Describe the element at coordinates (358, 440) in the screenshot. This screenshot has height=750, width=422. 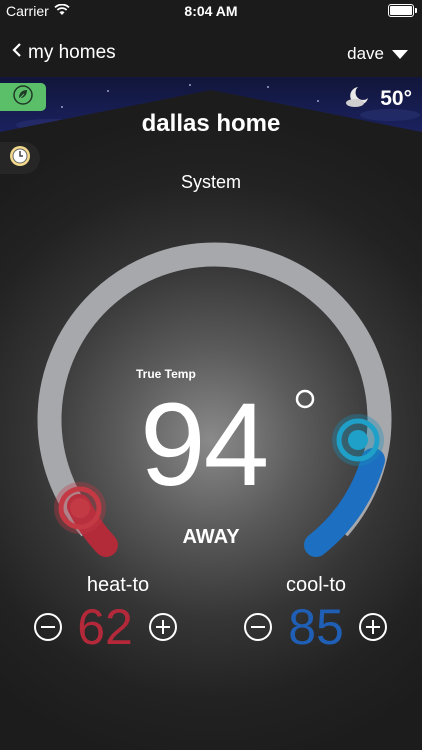
I see `cool-setpoint-handle` at that location.